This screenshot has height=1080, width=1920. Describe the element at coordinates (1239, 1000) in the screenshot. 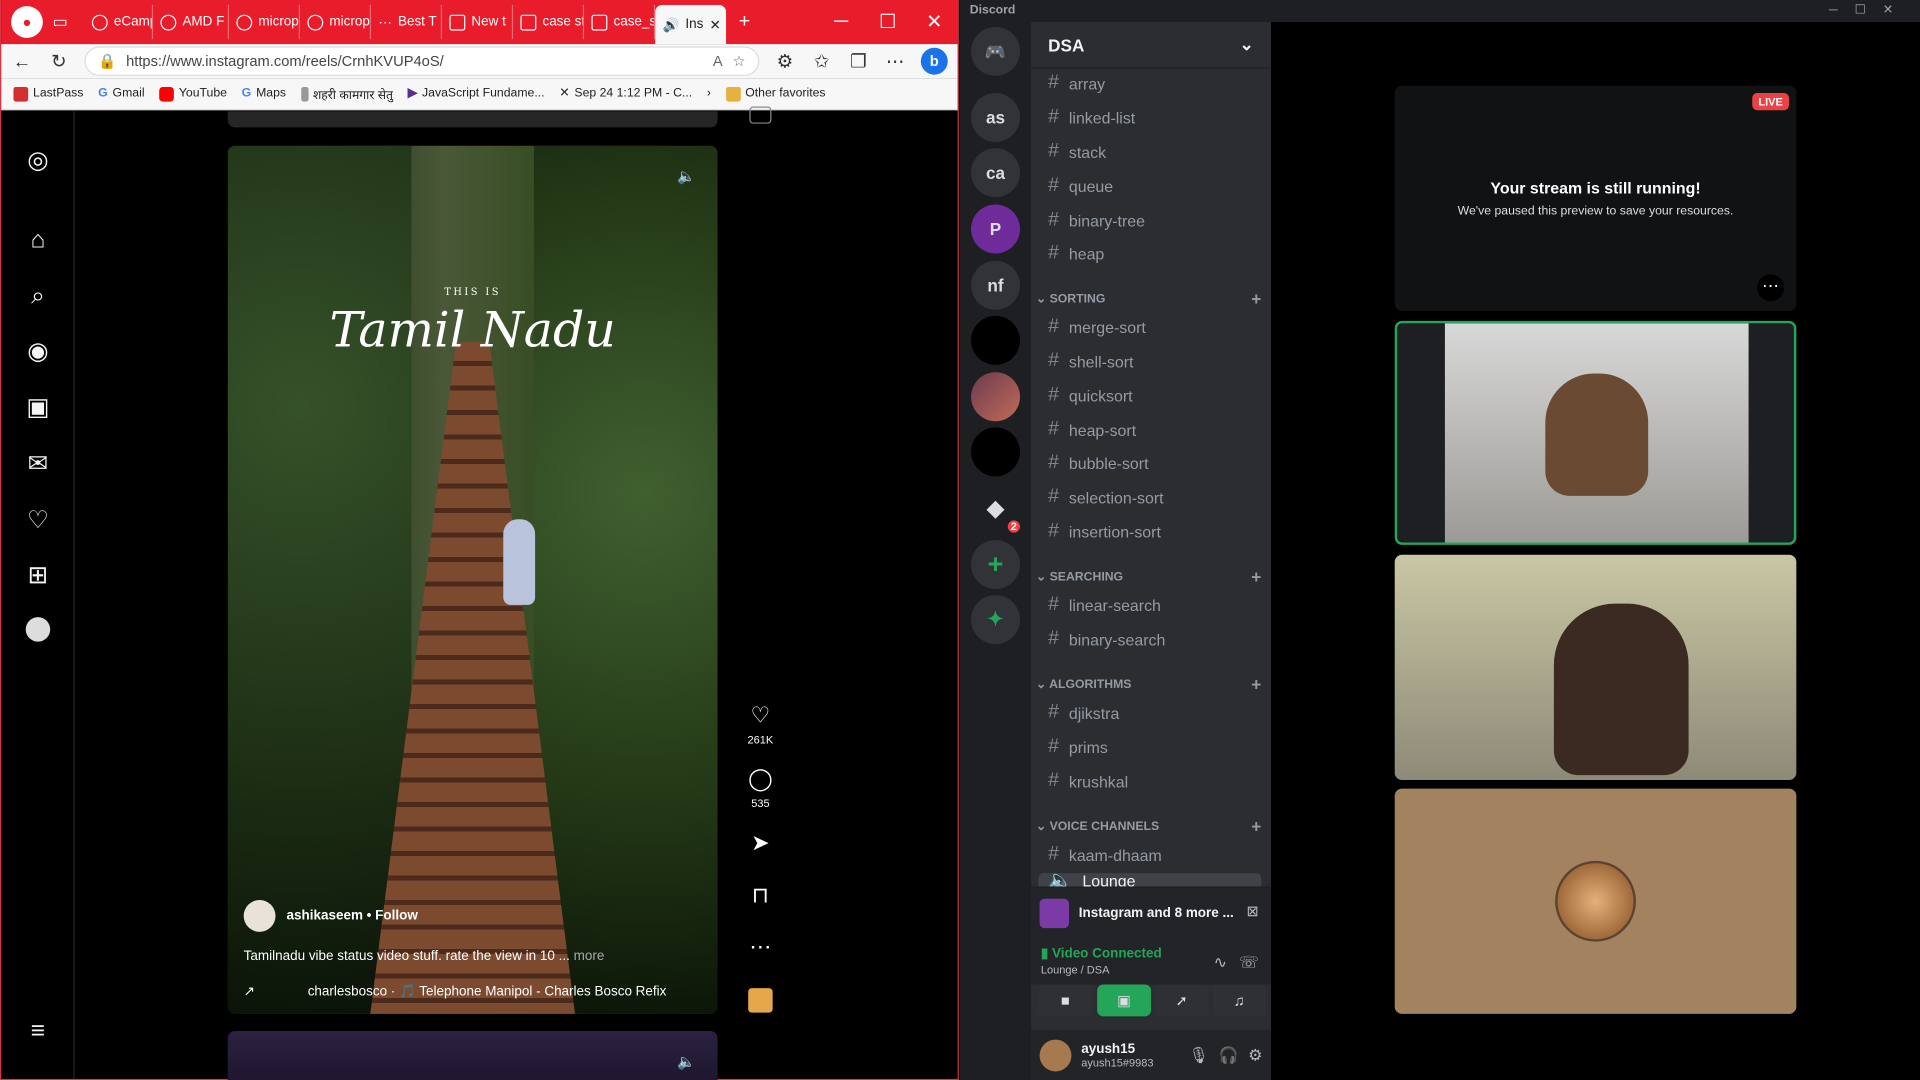

I see `soundboard-button: ♫` at that location.